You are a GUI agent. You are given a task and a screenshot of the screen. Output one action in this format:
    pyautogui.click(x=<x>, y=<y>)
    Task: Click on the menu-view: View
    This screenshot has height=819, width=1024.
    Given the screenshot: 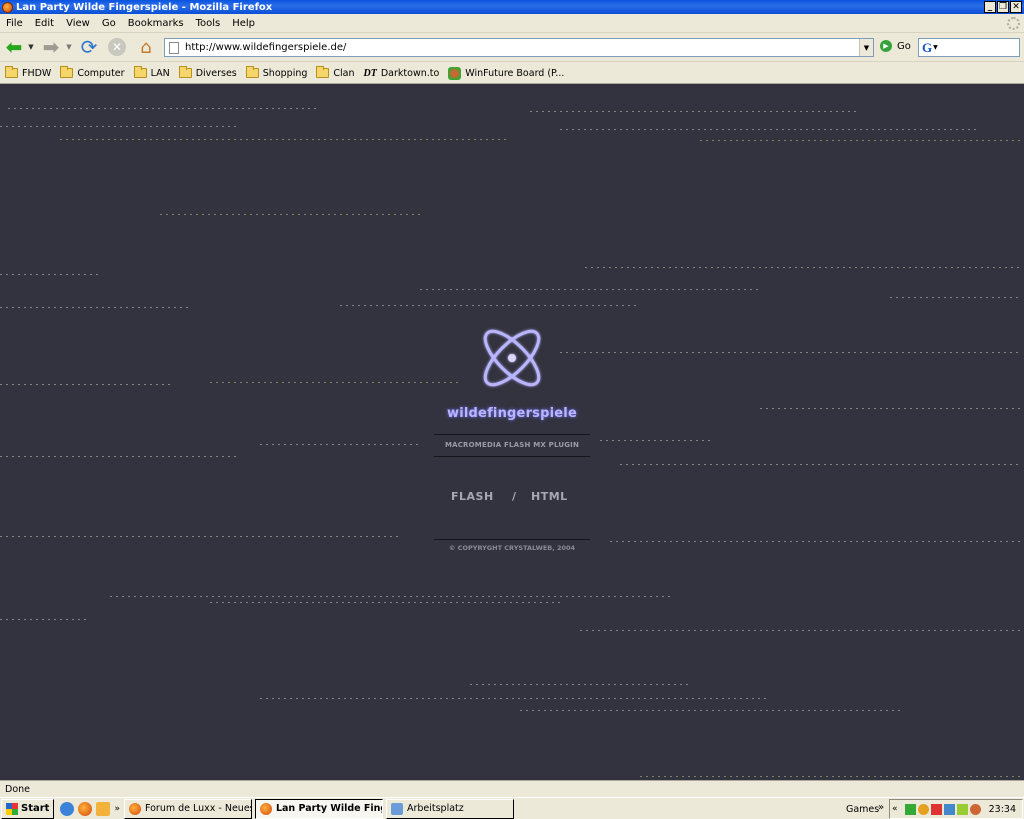 What is the action you would take?
    pyautogui.click(x=78, y=23)
    